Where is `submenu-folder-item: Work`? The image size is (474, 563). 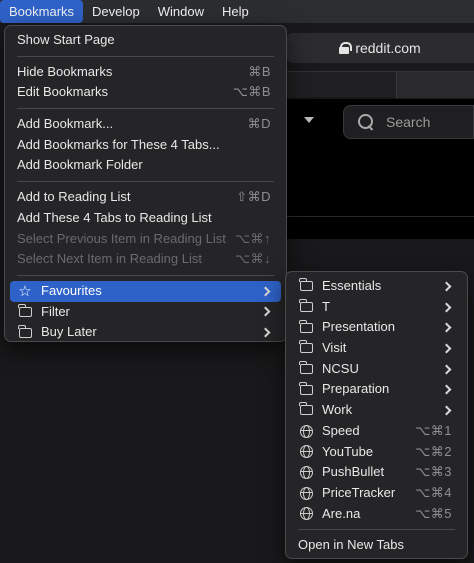 submenu-folder-item: Work is located at coordinates (376, 410).